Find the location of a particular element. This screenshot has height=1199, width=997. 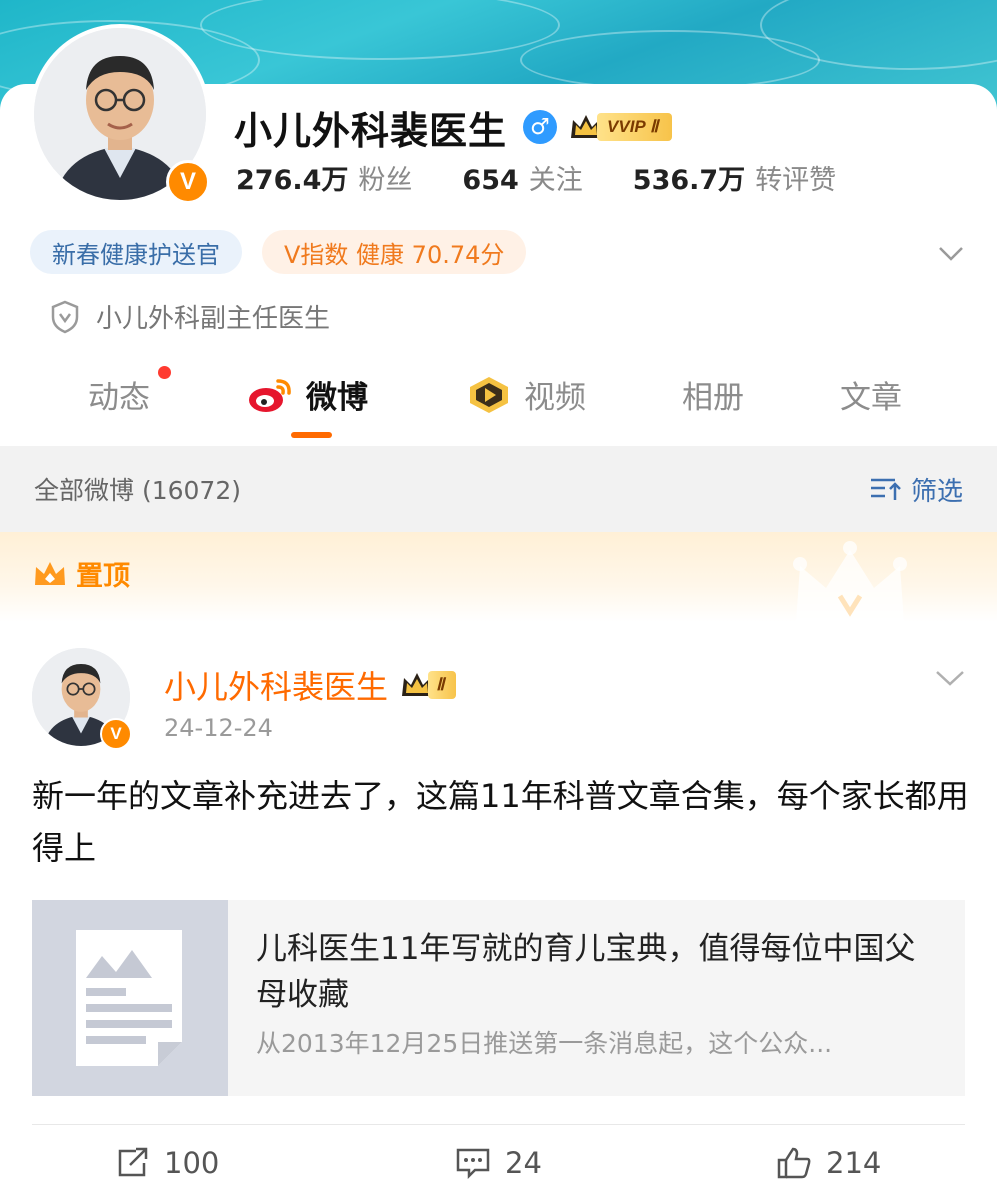

profile-tags: 新春健康护送官 V指数 健康 70.74分 is located at coordinates (288, 252).